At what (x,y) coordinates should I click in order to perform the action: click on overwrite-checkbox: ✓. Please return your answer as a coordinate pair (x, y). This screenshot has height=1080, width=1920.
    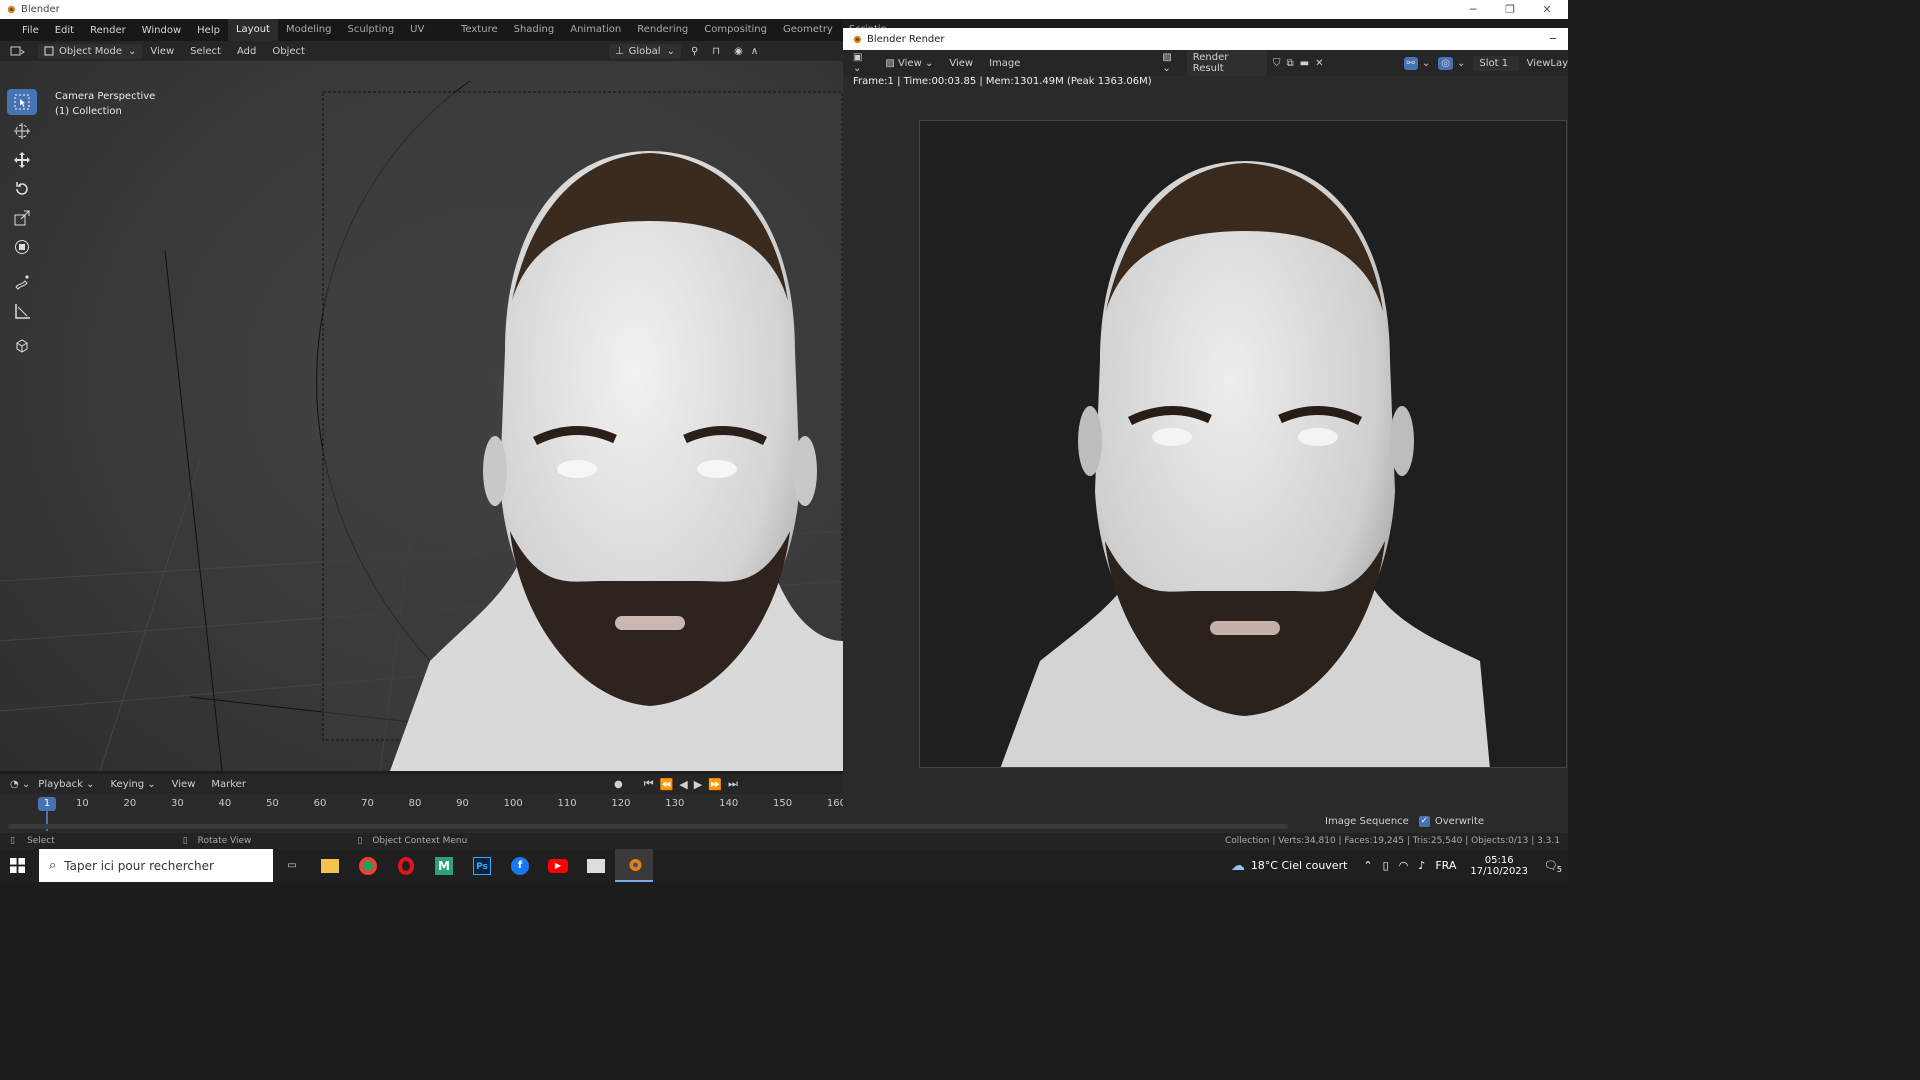
    Looking at the image, I should click on (1424, 821).